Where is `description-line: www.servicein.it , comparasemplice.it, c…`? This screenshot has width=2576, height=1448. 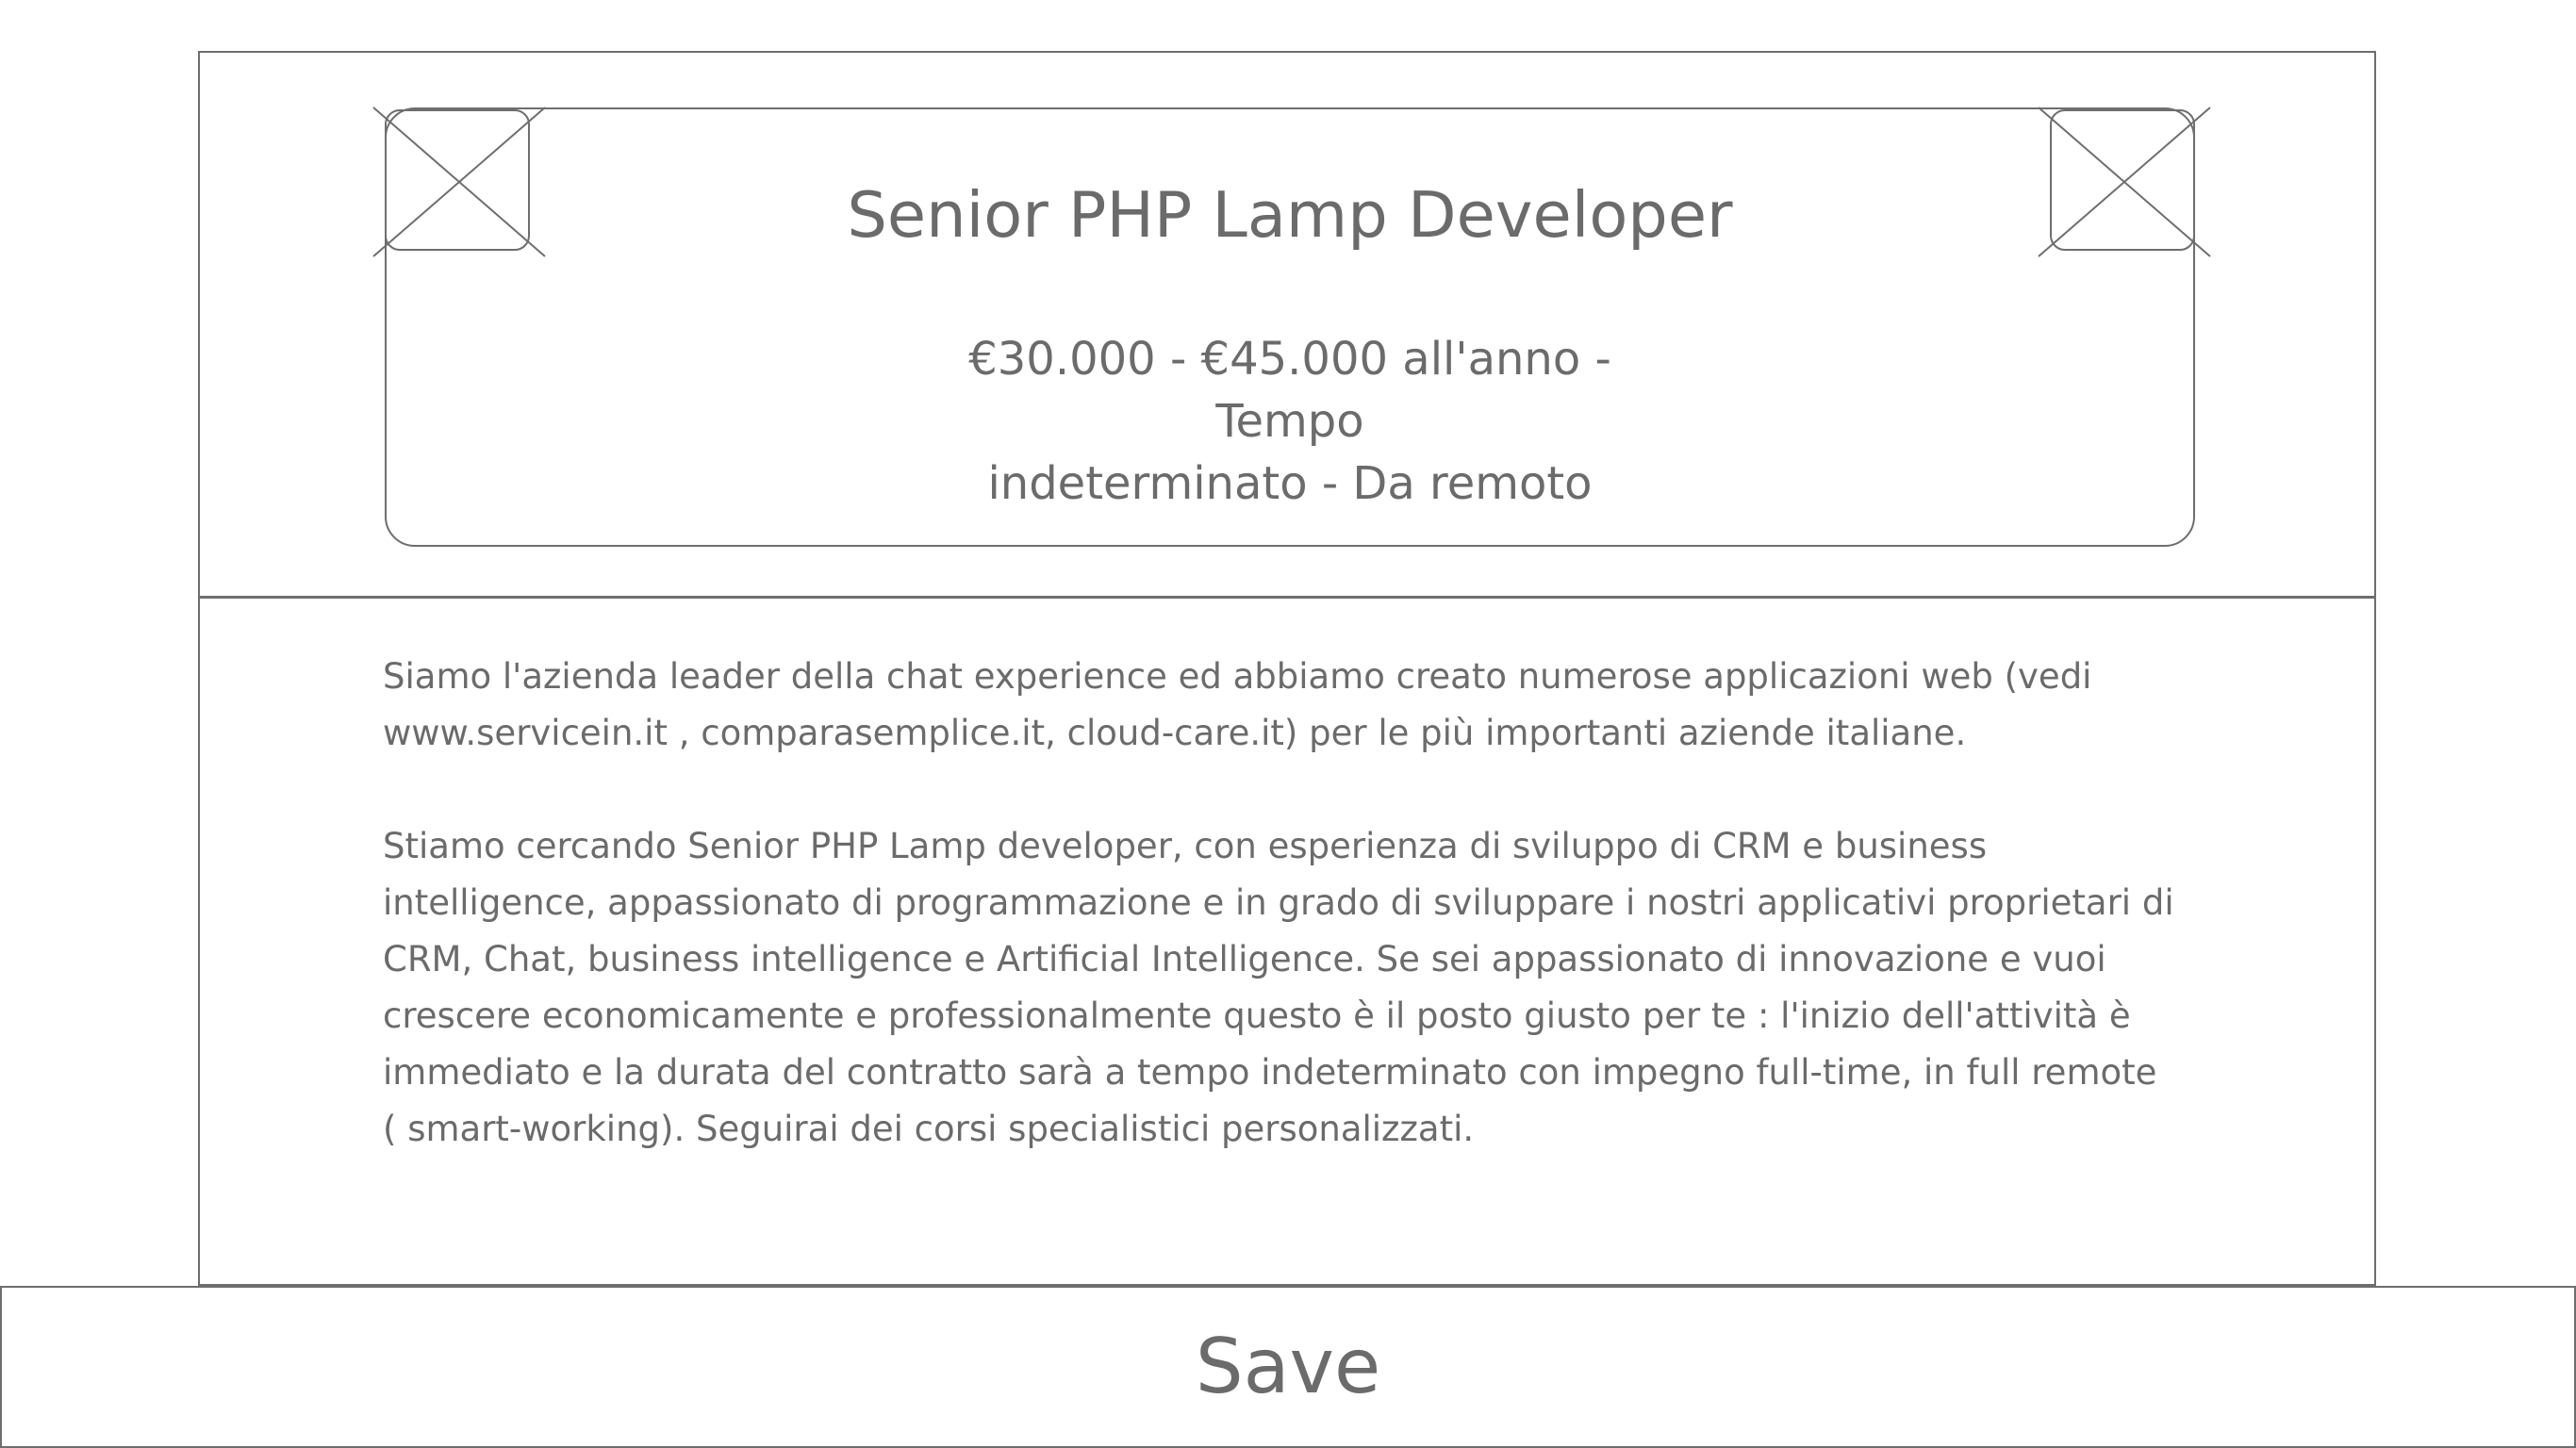
description-line: www.servicein.it , comparasemplice.it, c… is located at coordinates (1175, 733).